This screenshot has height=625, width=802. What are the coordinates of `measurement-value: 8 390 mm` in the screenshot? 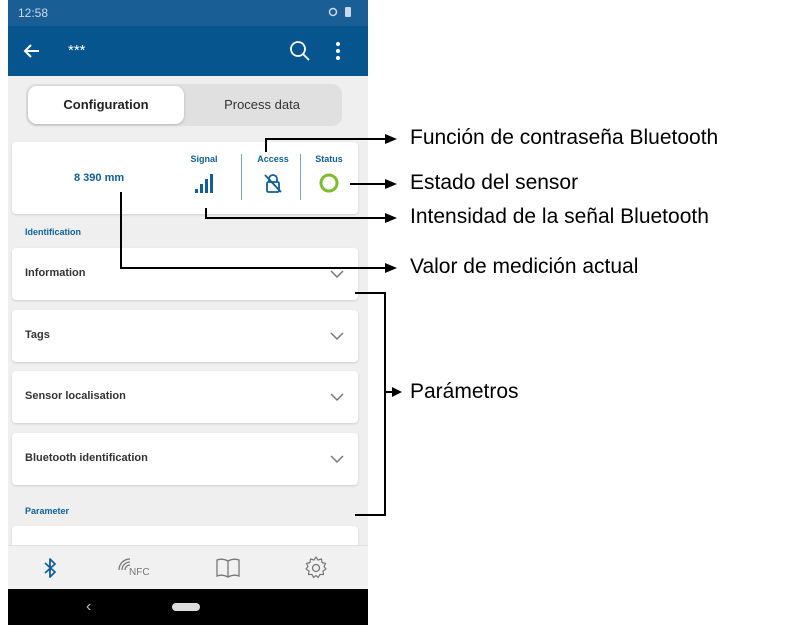 It's located at (99, 178).